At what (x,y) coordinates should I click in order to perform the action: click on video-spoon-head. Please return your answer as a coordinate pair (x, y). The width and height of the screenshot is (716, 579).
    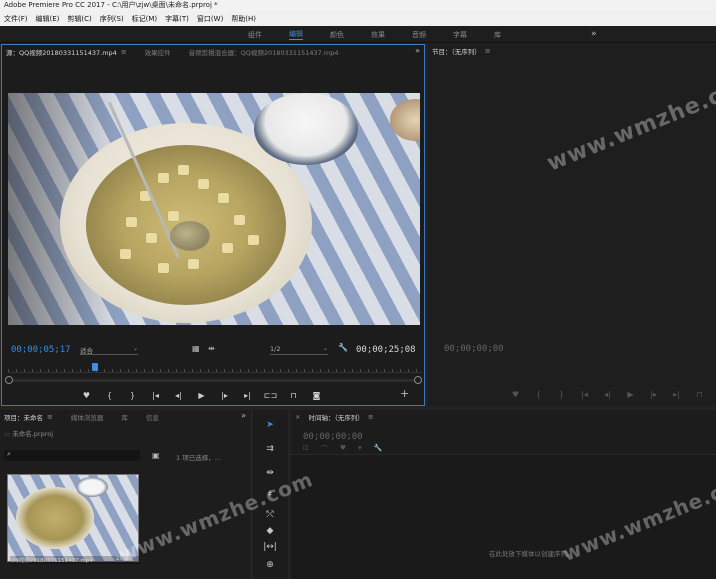
    Looking at the image, I should click on (190, 236).